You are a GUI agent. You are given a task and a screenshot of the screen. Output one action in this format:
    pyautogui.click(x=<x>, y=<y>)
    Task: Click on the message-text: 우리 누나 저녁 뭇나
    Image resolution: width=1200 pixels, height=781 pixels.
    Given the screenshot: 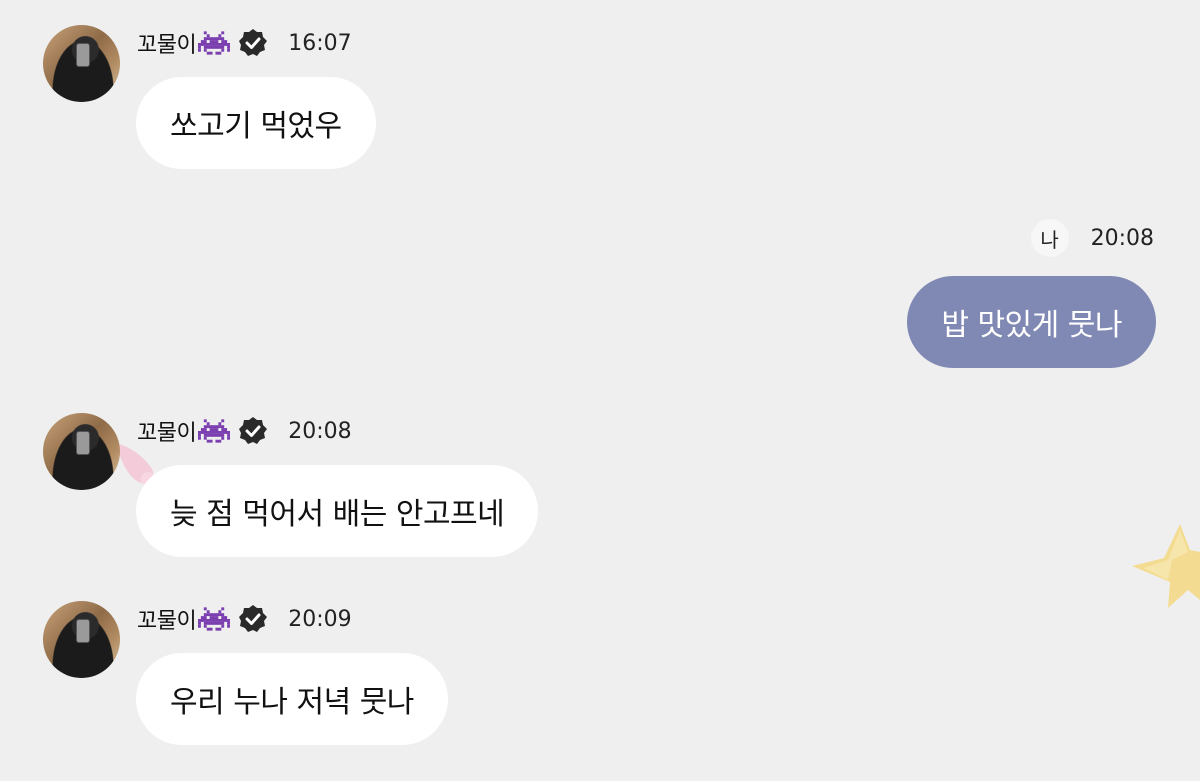 What is the action you would take?
    pyautogui.click(x=292, y=702)
    